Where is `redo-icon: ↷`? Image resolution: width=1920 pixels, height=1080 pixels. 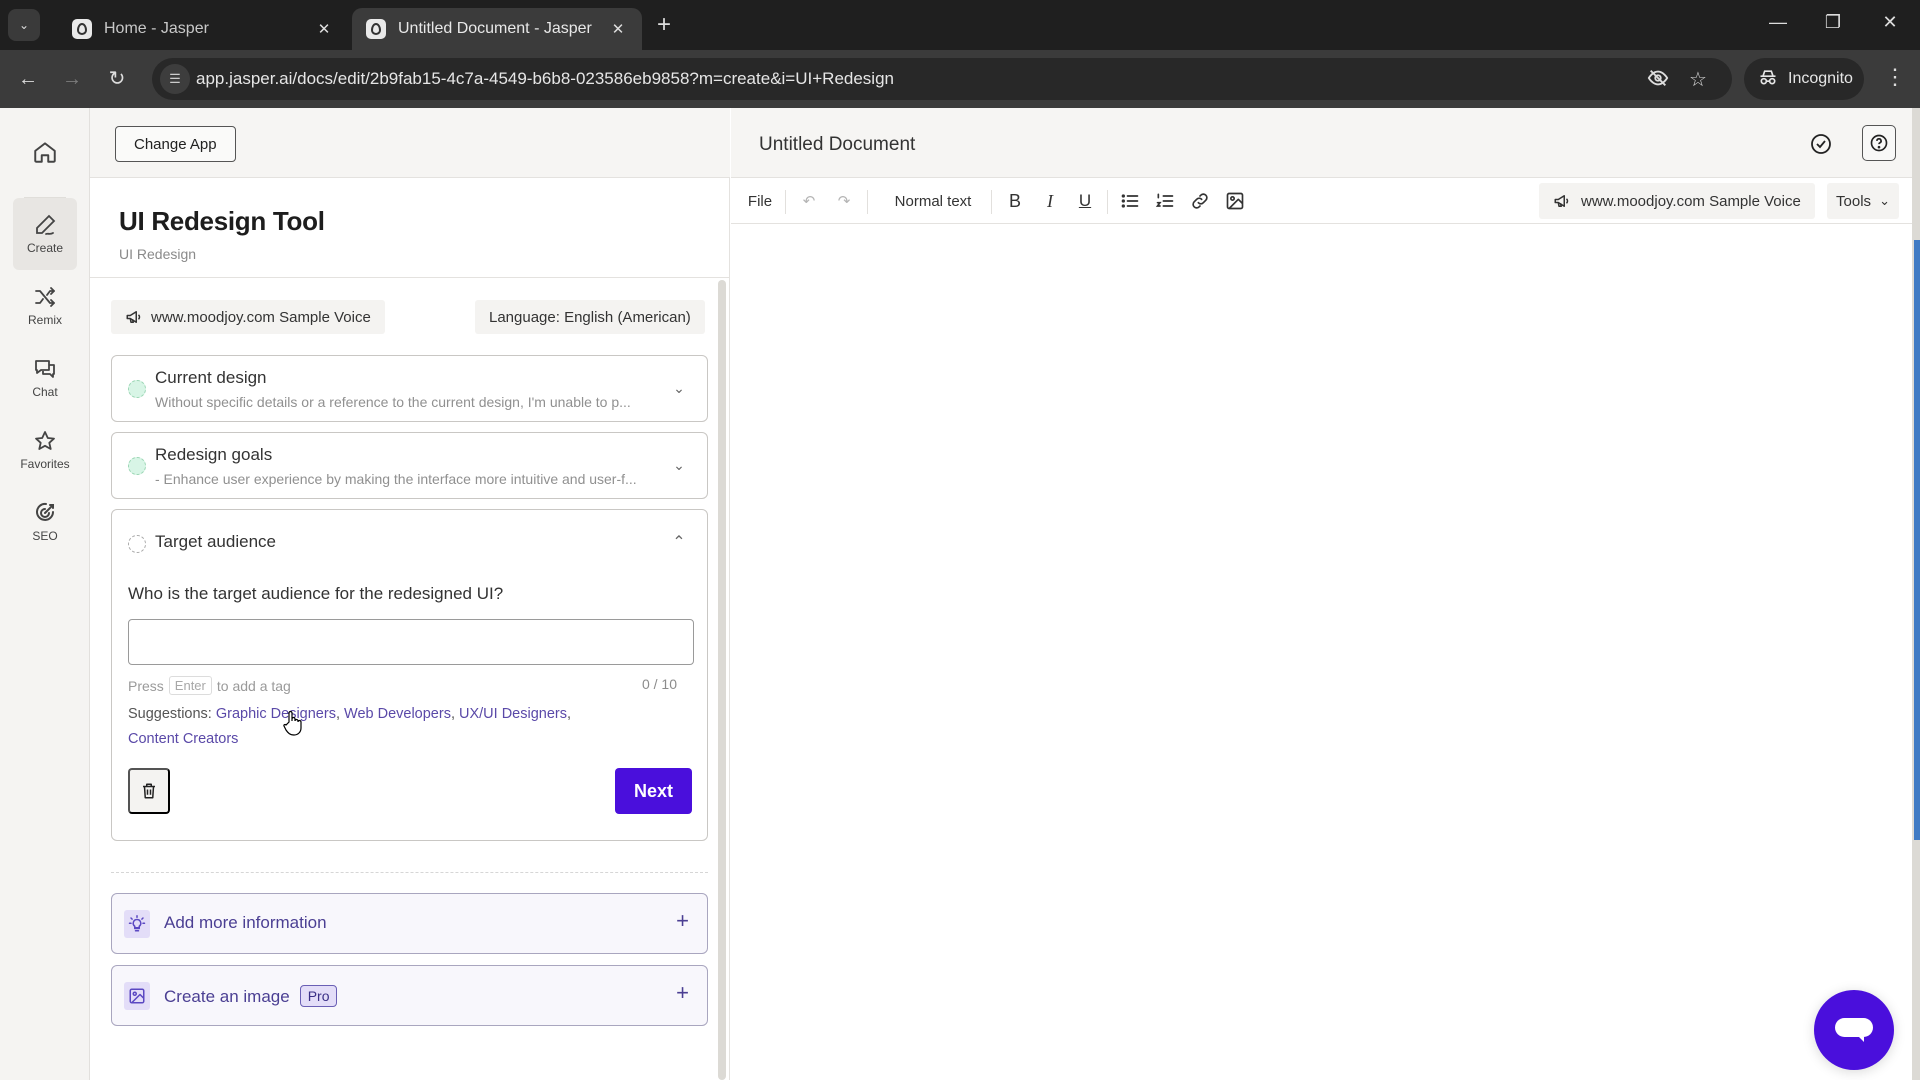 redo-icon: ↷ is located at coordinates (844, 201).